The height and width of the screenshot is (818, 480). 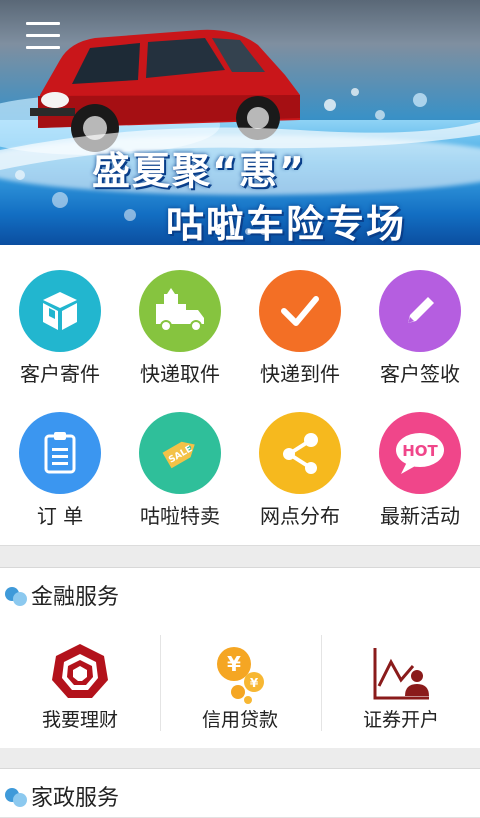 I want to click on service-label: 客户签收, so click(x=420, y=374).